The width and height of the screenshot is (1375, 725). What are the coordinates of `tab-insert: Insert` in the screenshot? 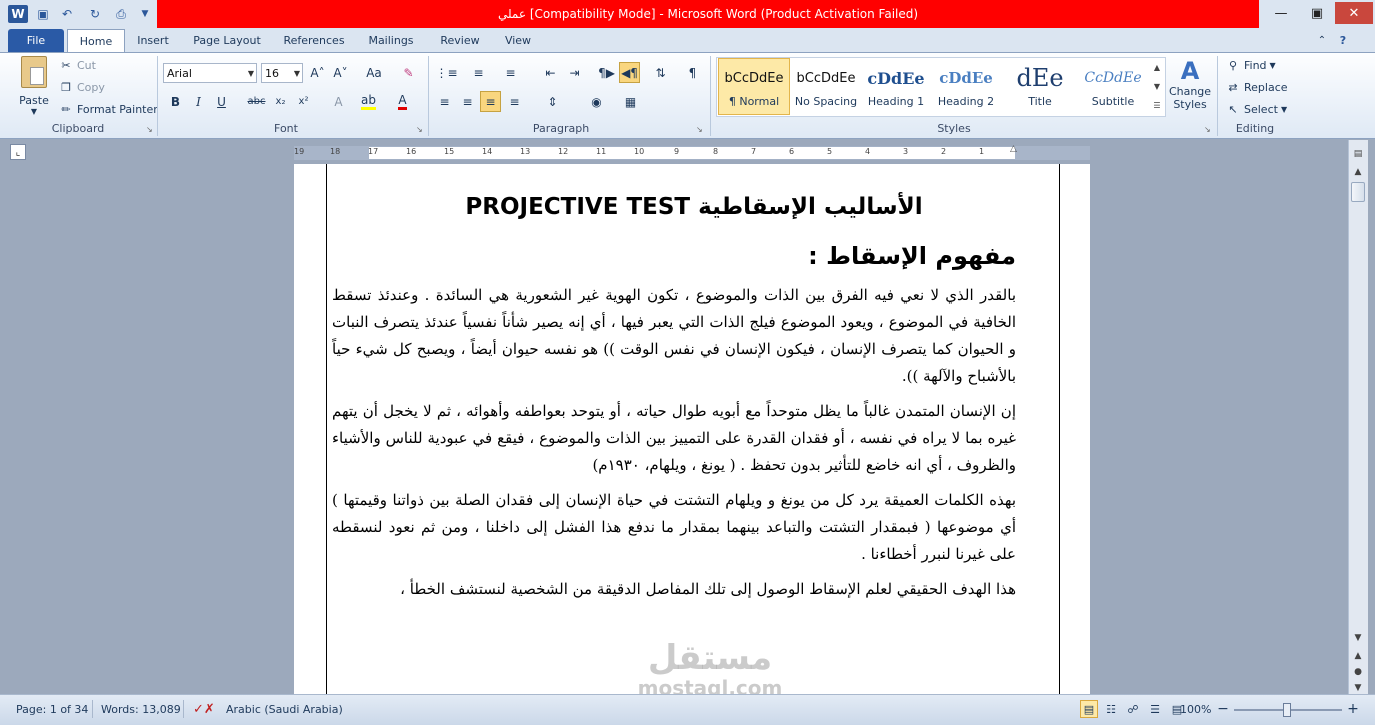 It's located at (153, 40).